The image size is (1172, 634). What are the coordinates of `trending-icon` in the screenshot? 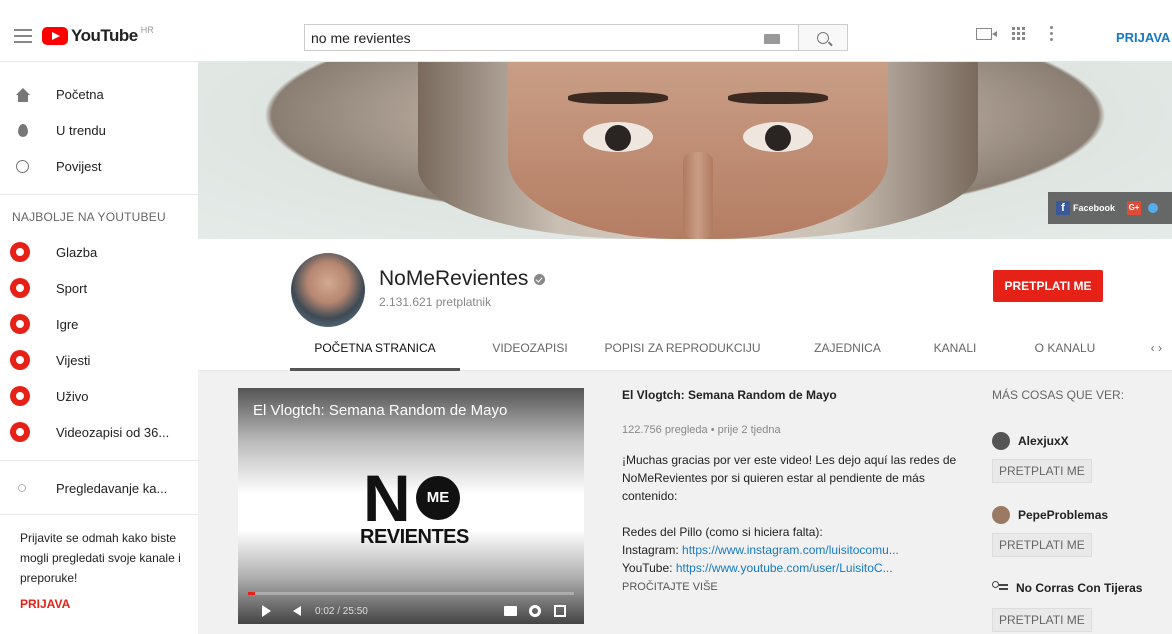 It's located at (23, 130).